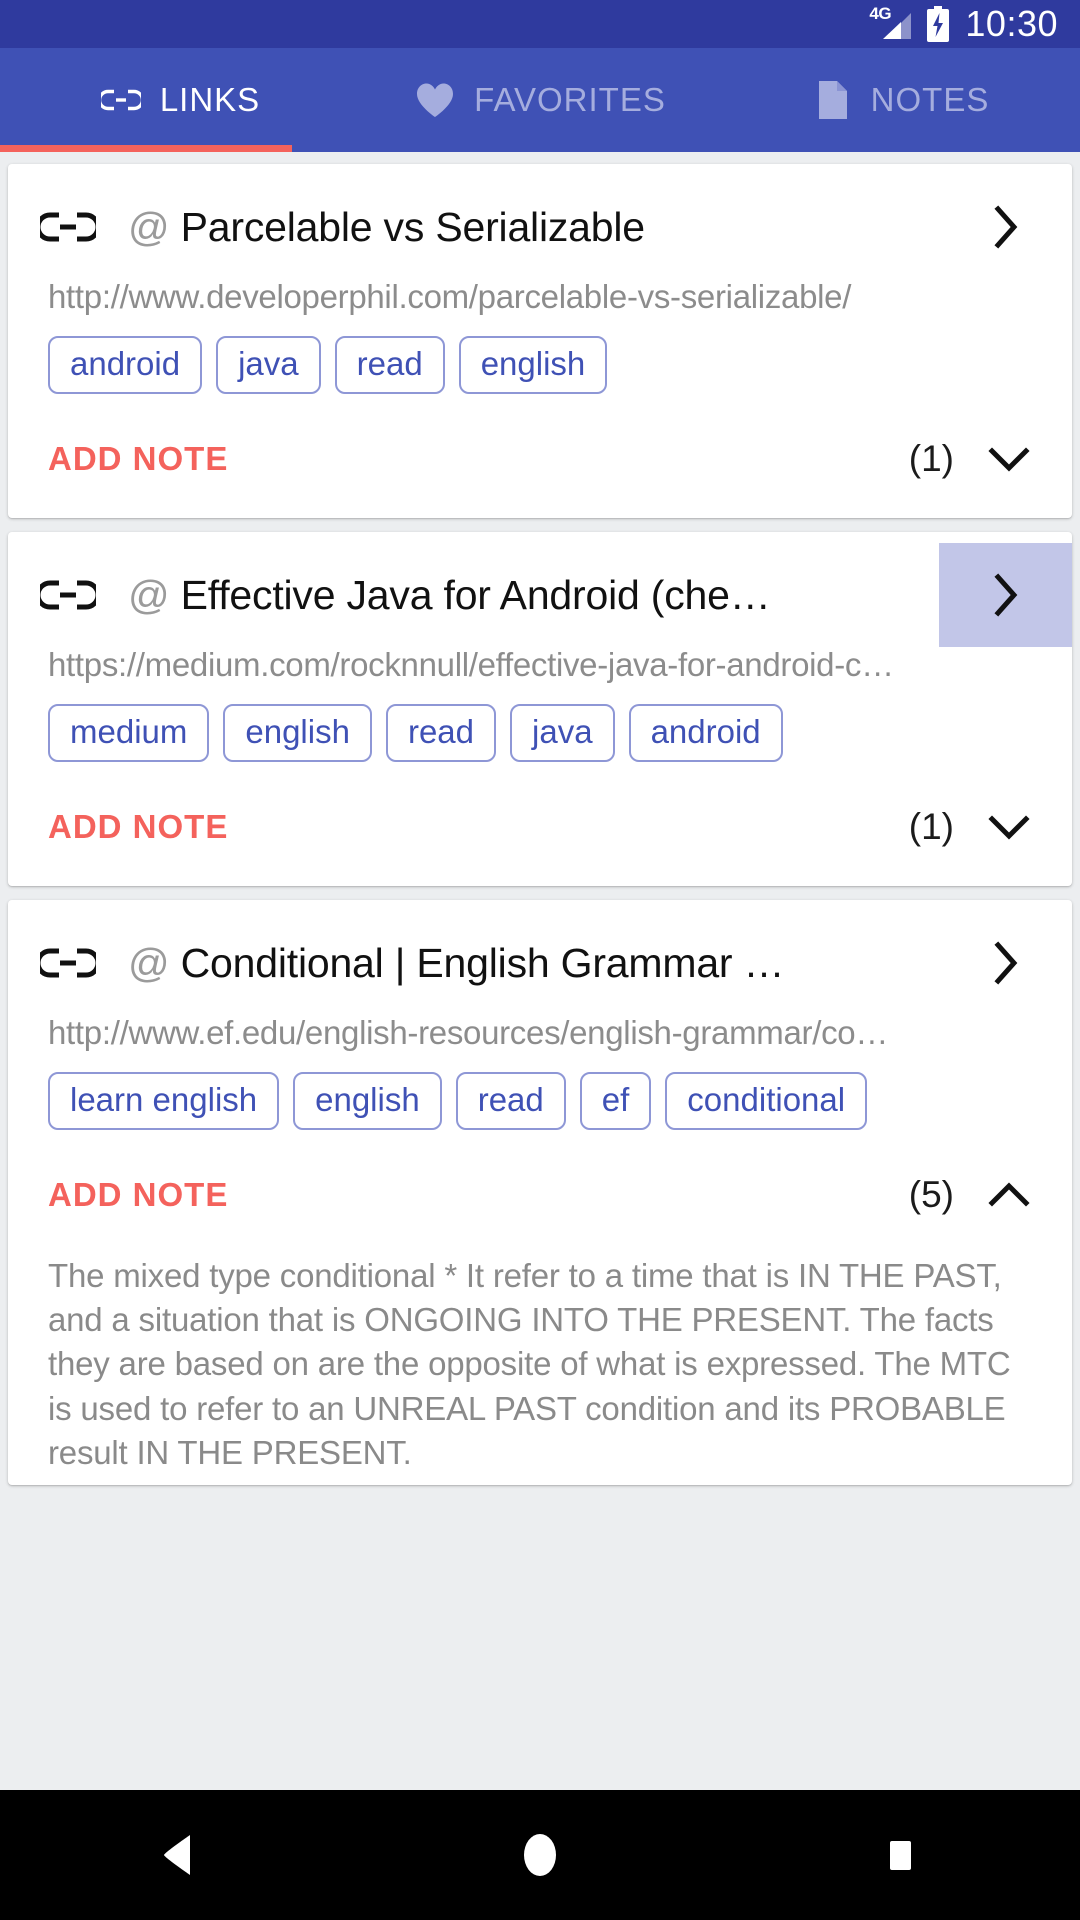 Image resolution: width=1080 pixels, height=1920 pixels. Describe the element at coordinates (963, 23) in the screenshot. I see `status-icons: 4G 10:30` at that location.